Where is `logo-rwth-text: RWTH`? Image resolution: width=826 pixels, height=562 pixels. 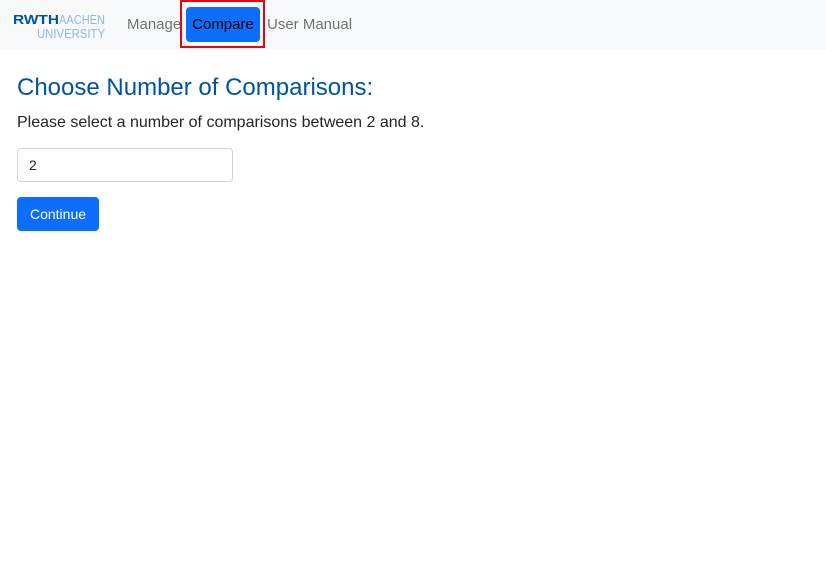
logo-rwth-text: RWTH is located at coordinates (36, 19).